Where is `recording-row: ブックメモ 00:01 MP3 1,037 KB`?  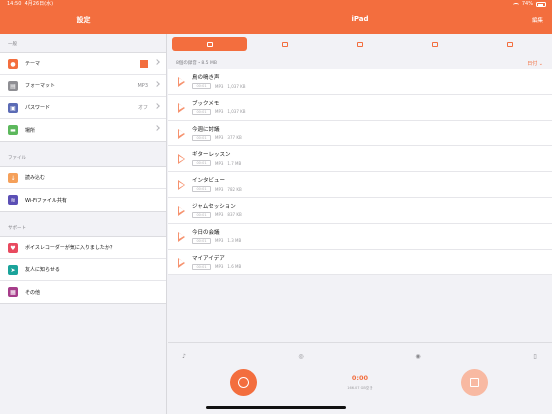 recording-row: ブックメモ 00:01 MP3 1,037 KB is located at coordinates (360, 108).